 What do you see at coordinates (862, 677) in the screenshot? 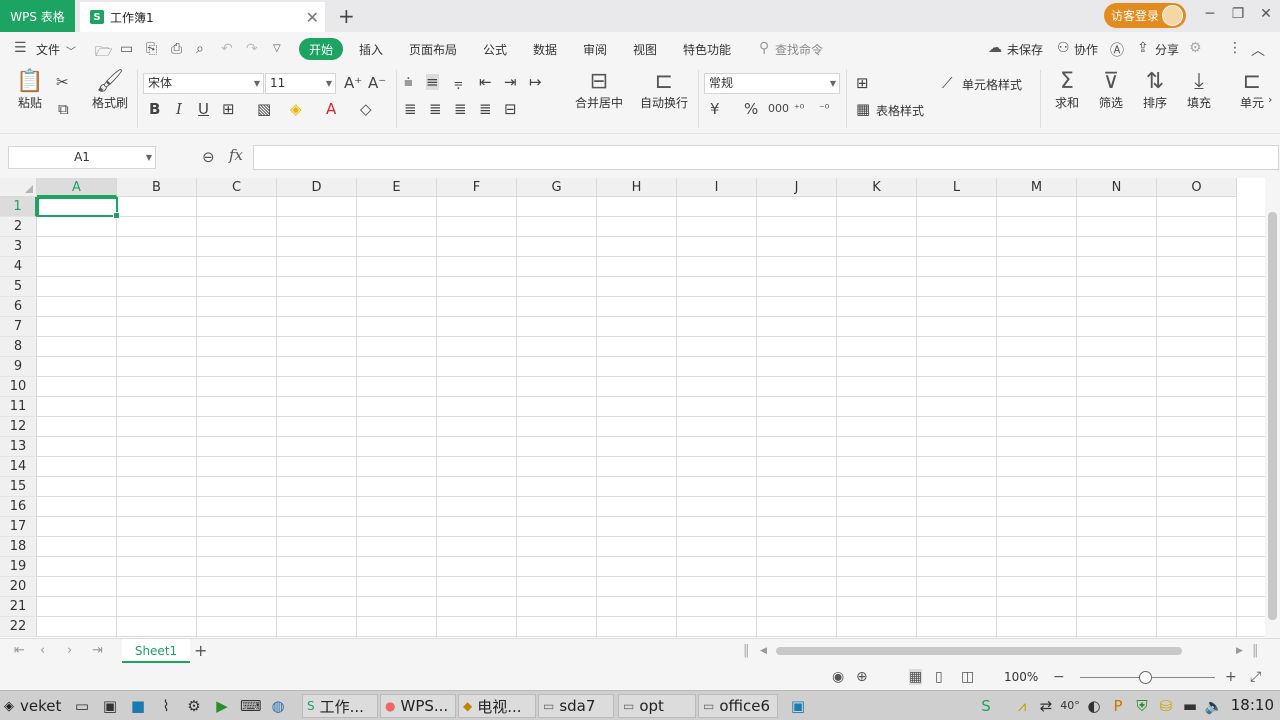
I see `freeze-view-icon: ⊕` at bounding box center [862, 677].